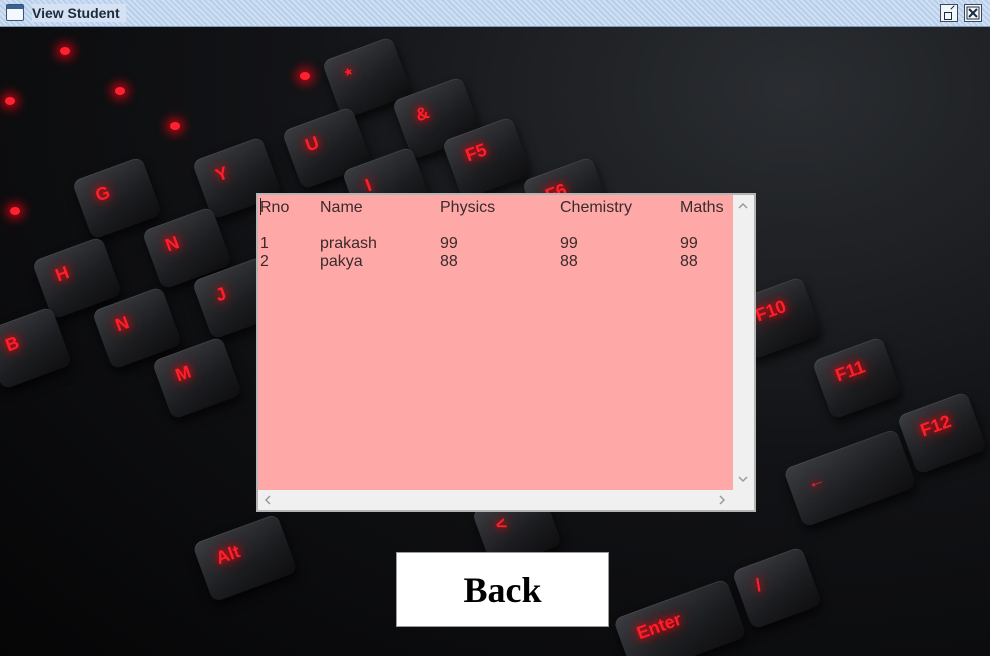 The height and width of the screenshot is (656, 990). I want to click on header-rno: Rno, so click(275, 207).